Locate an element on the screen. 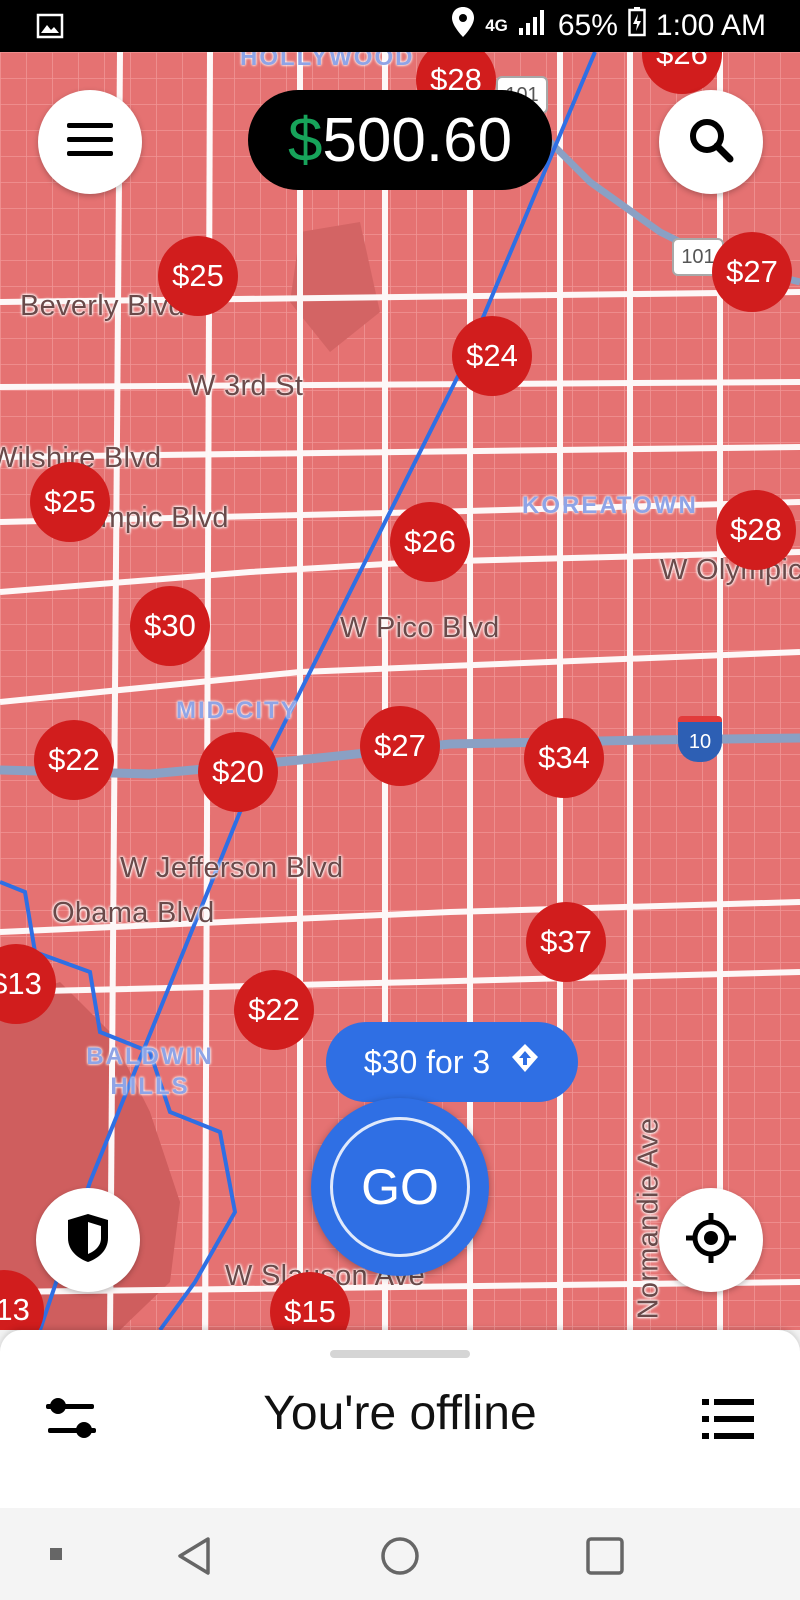 The height and width of the screenshot is (1600, 800). search-button is located at coordinates (711, 142).